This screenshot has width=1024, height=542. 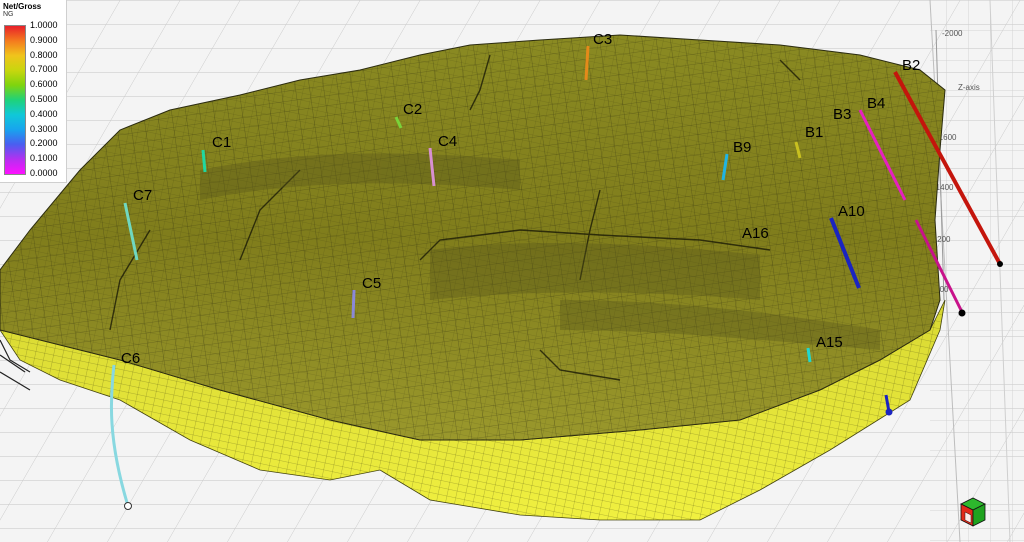 I want to click on well-label-c5: C5, so click(x=371, y=283).